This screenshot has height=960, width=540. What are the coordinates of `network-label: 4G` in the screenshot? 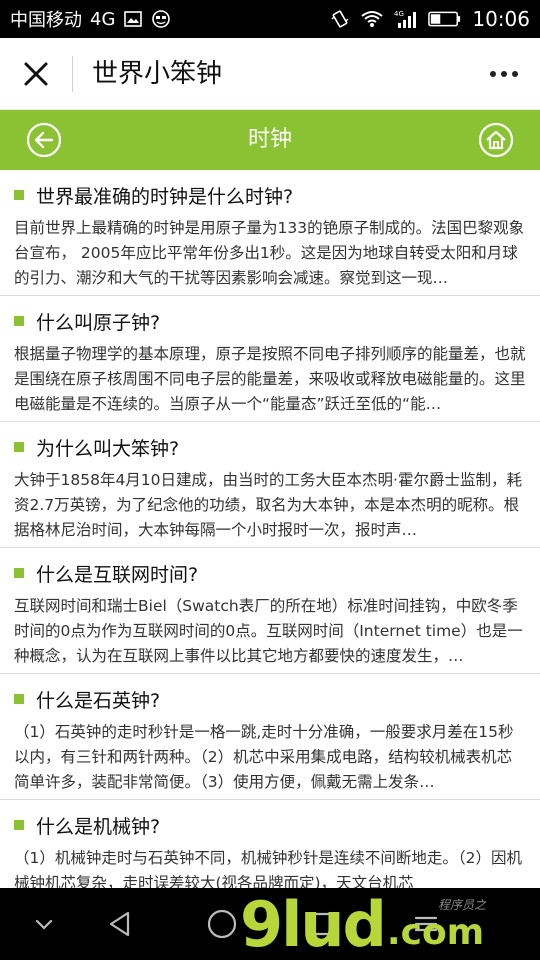 It's located at (103, 19).